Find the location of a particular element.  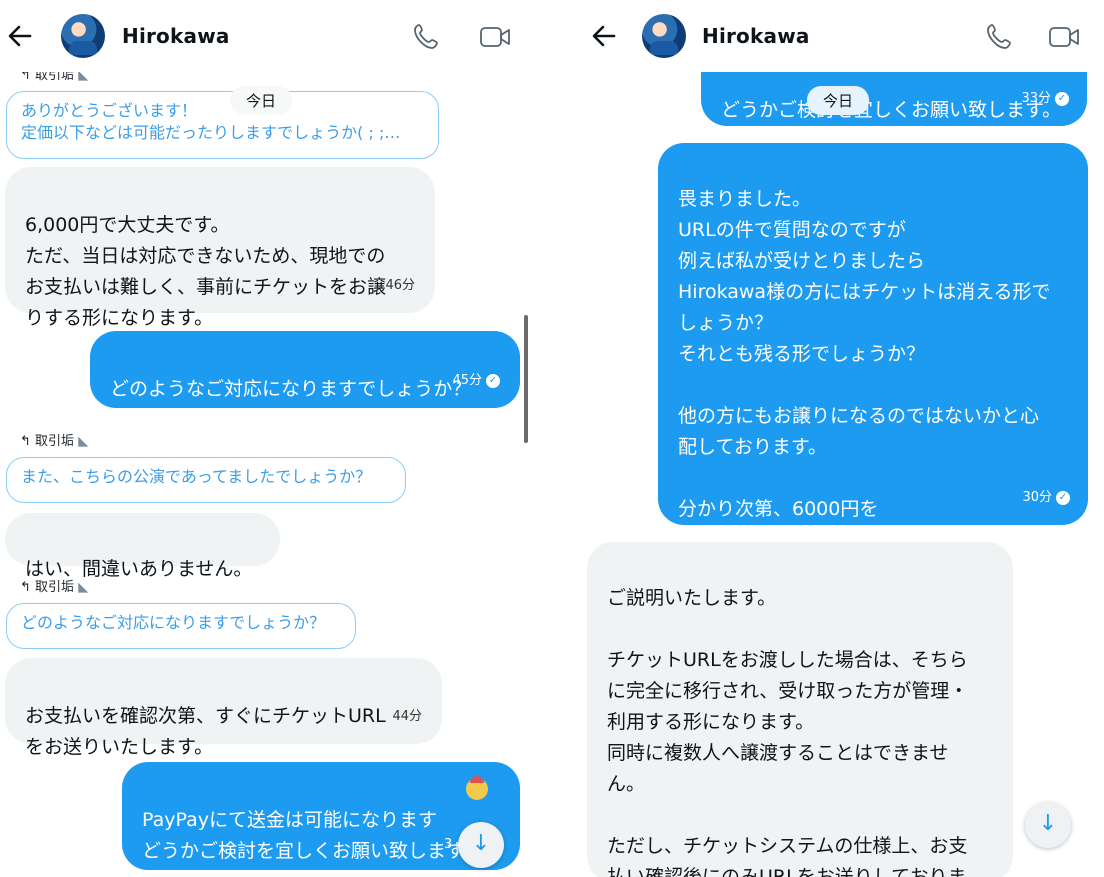

scrollbar is located at coordinates (526, 379).